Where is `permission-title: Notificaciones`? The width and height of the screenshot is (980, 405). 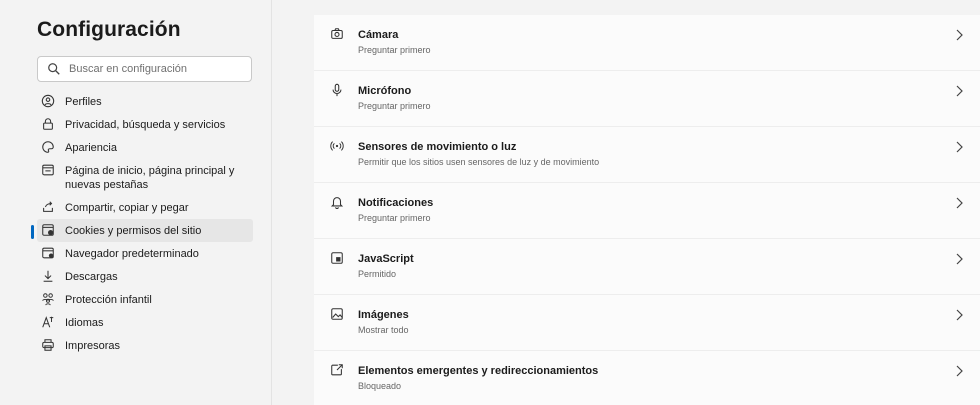 permission-title: Notificaciones is located at coordinates (396, 203).